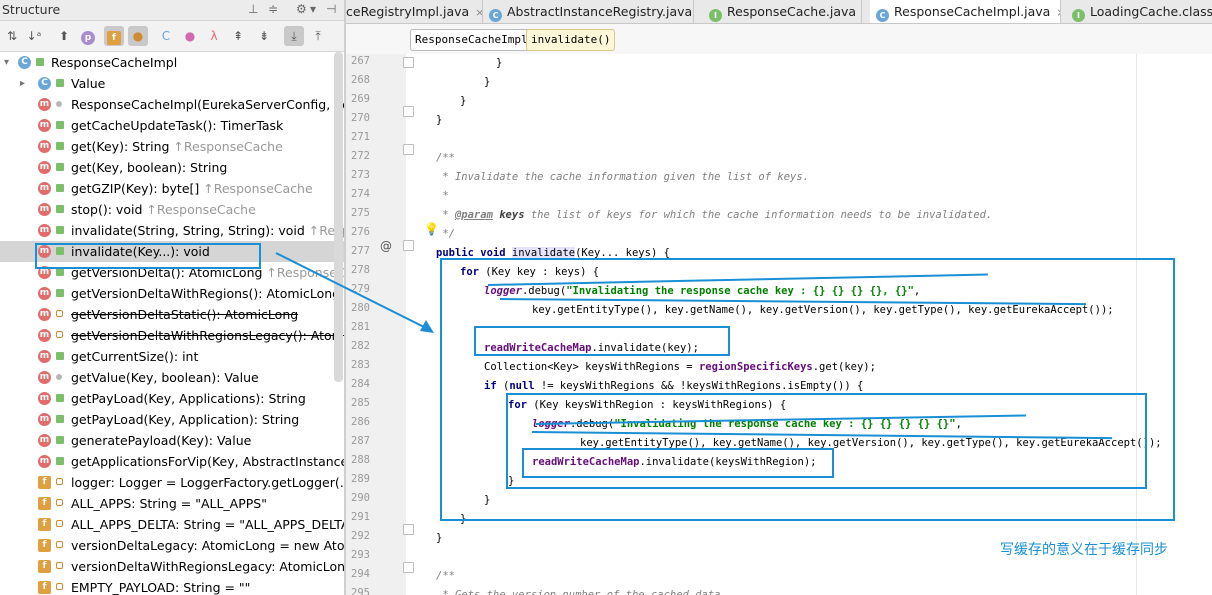  What do you see at coordinates (782, 11) in the screenshot?
I see `tab-response-cache: IResponseCache.java×` at bounding box center [782, 11].